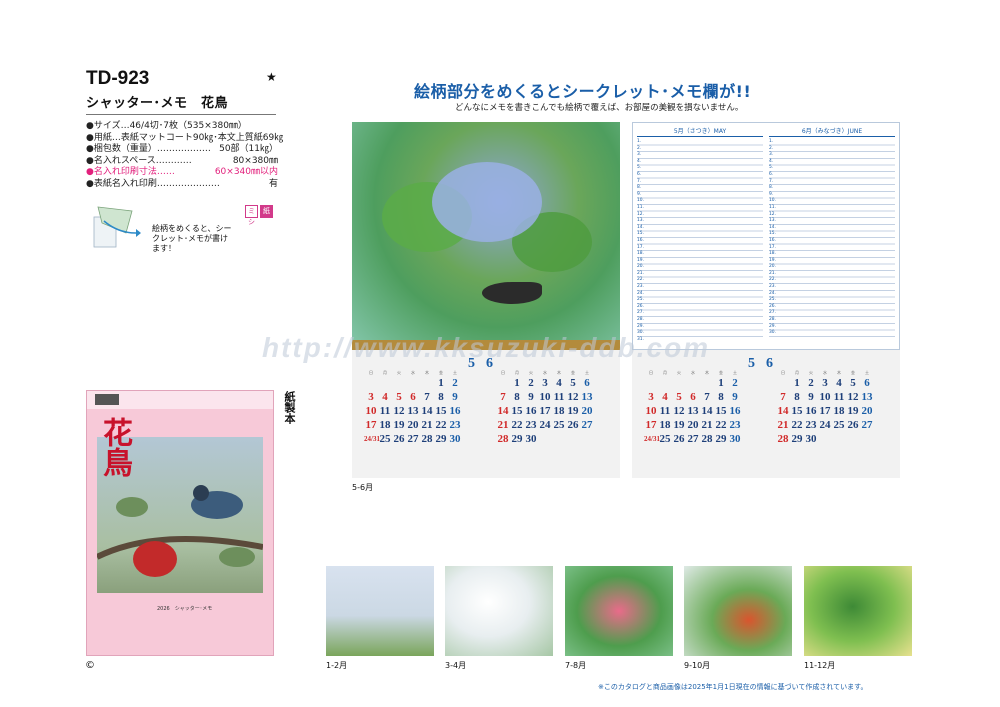  I want to click on hibiscus-artwork, so click(619, 611).